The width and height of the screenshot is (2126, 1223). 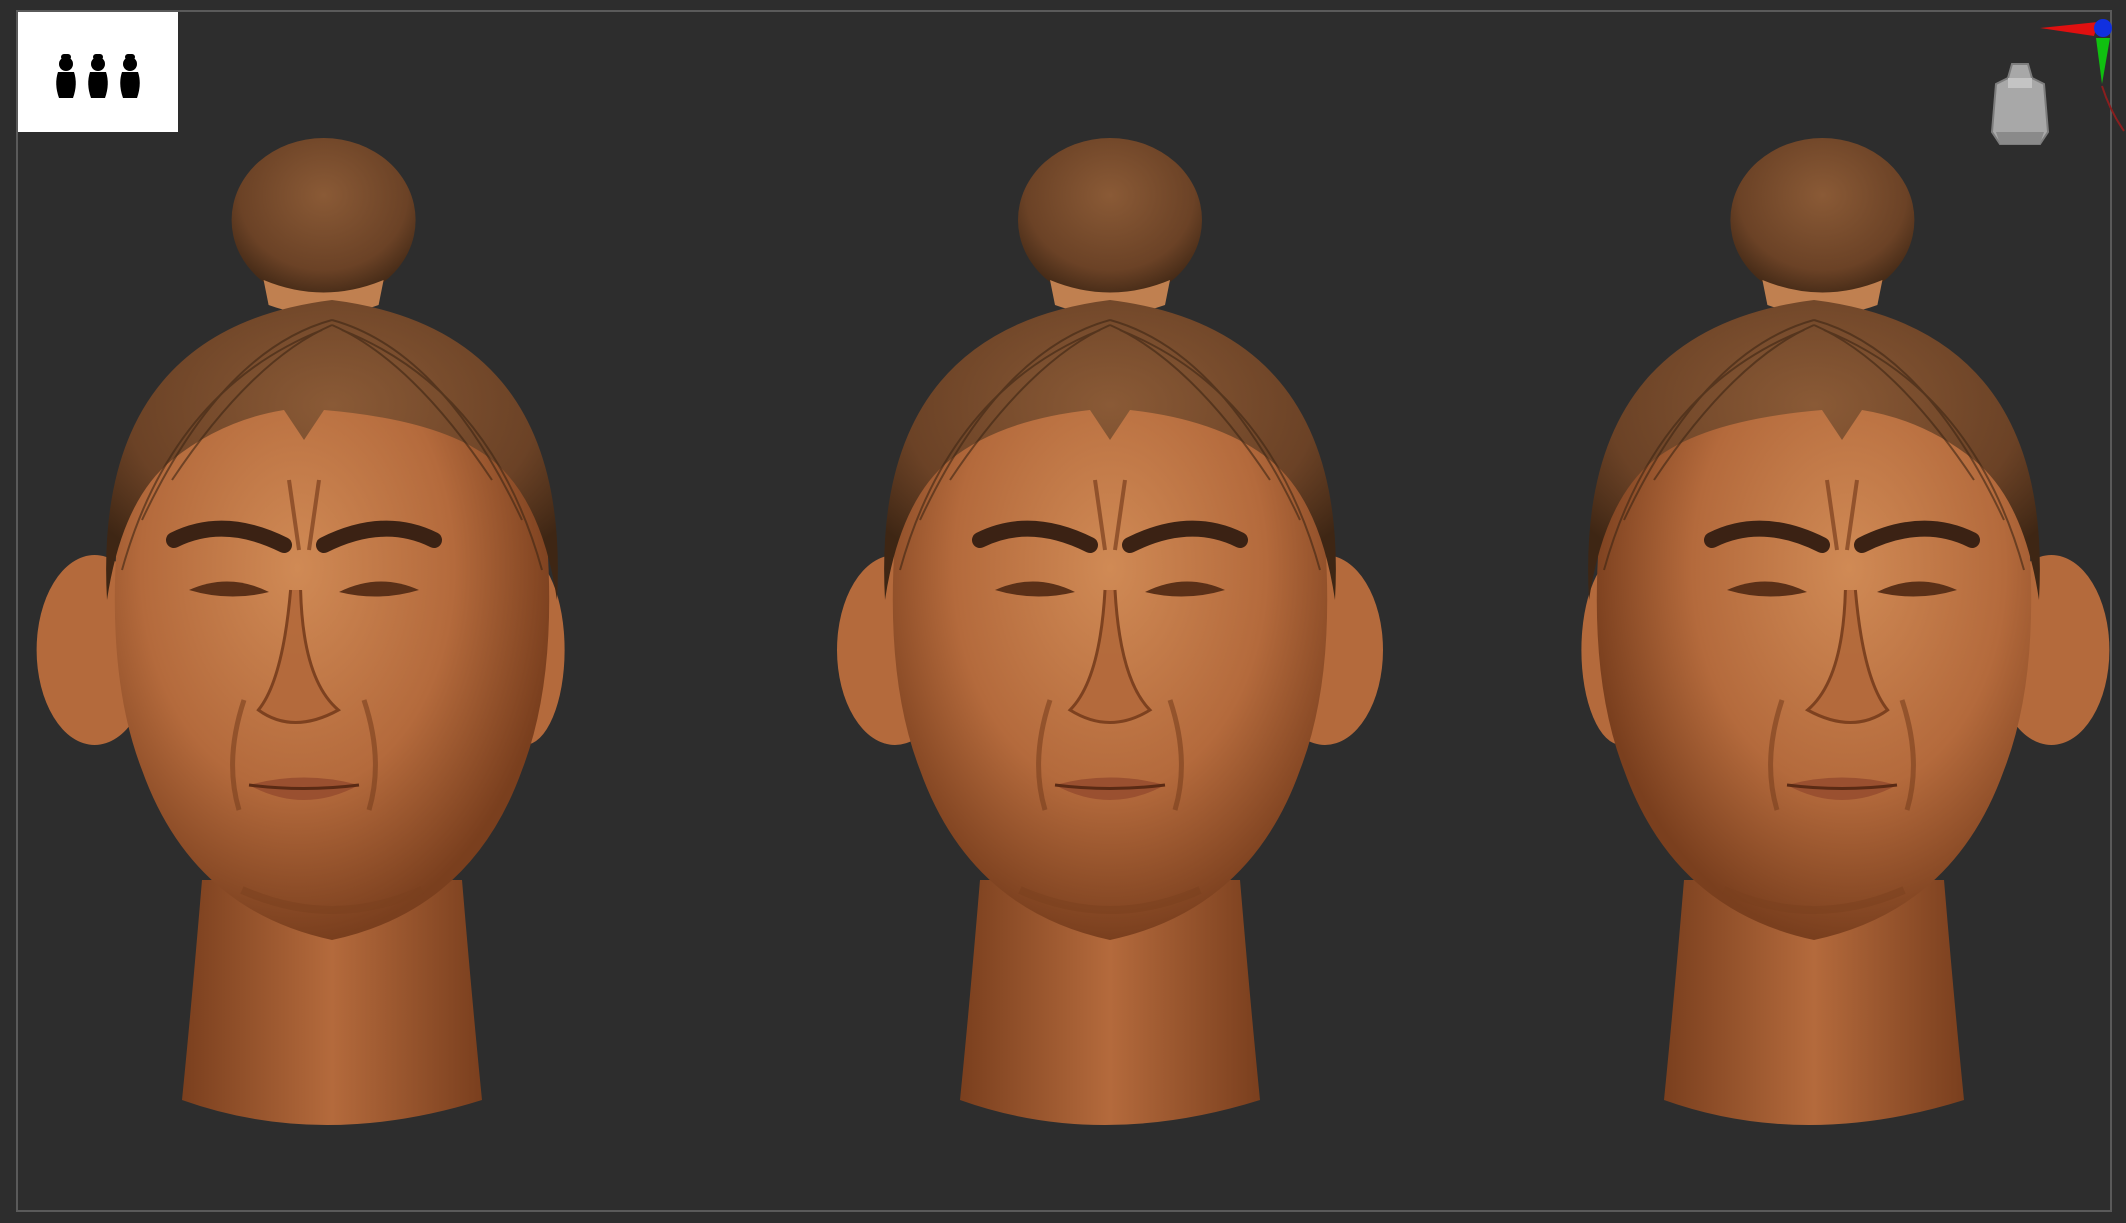 I want to click on z-axis-dot, so click(x=2103, y=28).